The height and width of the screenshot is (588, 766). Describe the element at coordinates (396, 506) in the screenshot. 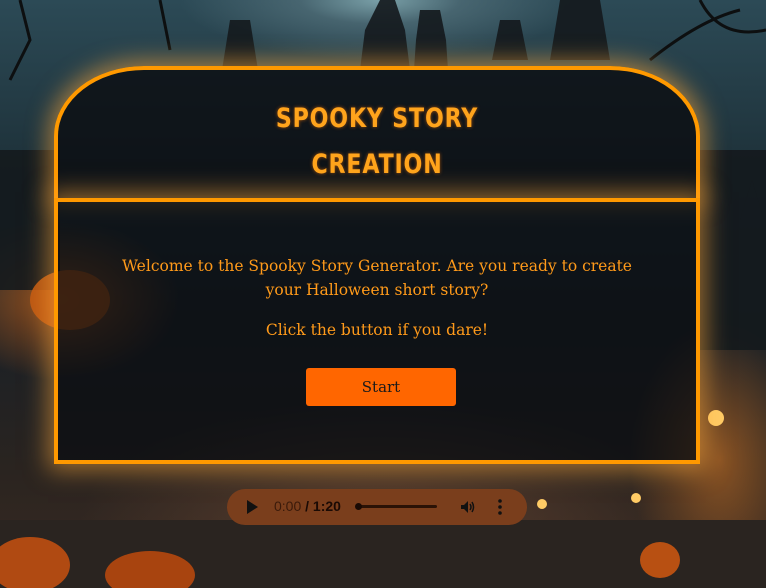

I see `seek-slider` at that location.